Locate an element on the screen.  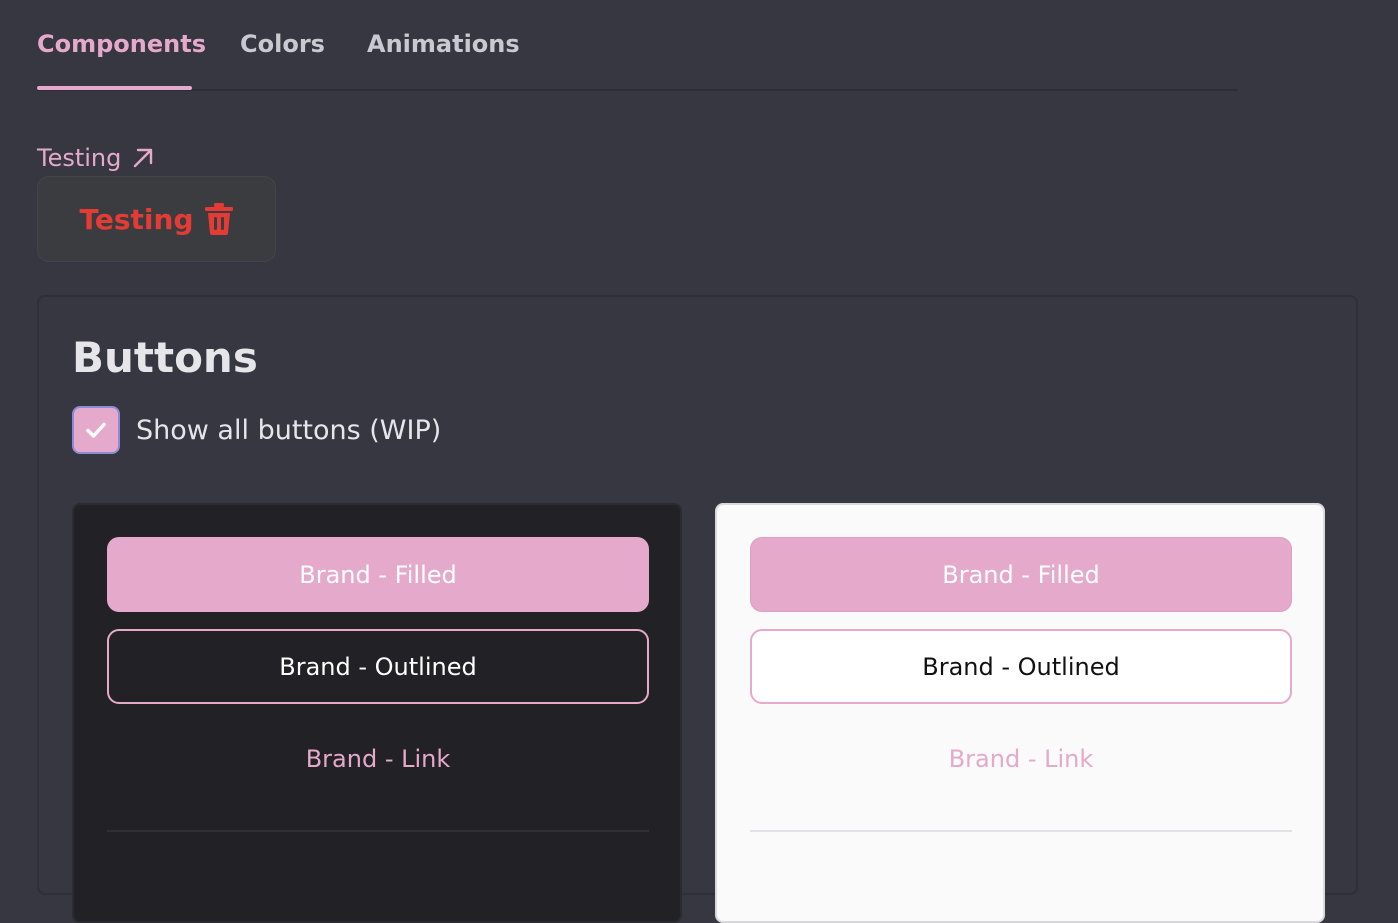
arrow-up-right-icon is located at coordinates (143, 158).